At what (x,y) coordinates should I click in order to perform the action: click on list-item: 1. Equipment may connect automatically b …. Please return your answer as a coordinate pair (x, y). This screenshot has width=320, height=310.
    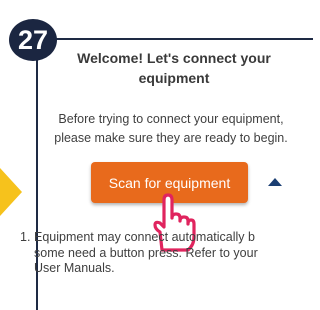
    Looking at the image, I should click on (165, 253).